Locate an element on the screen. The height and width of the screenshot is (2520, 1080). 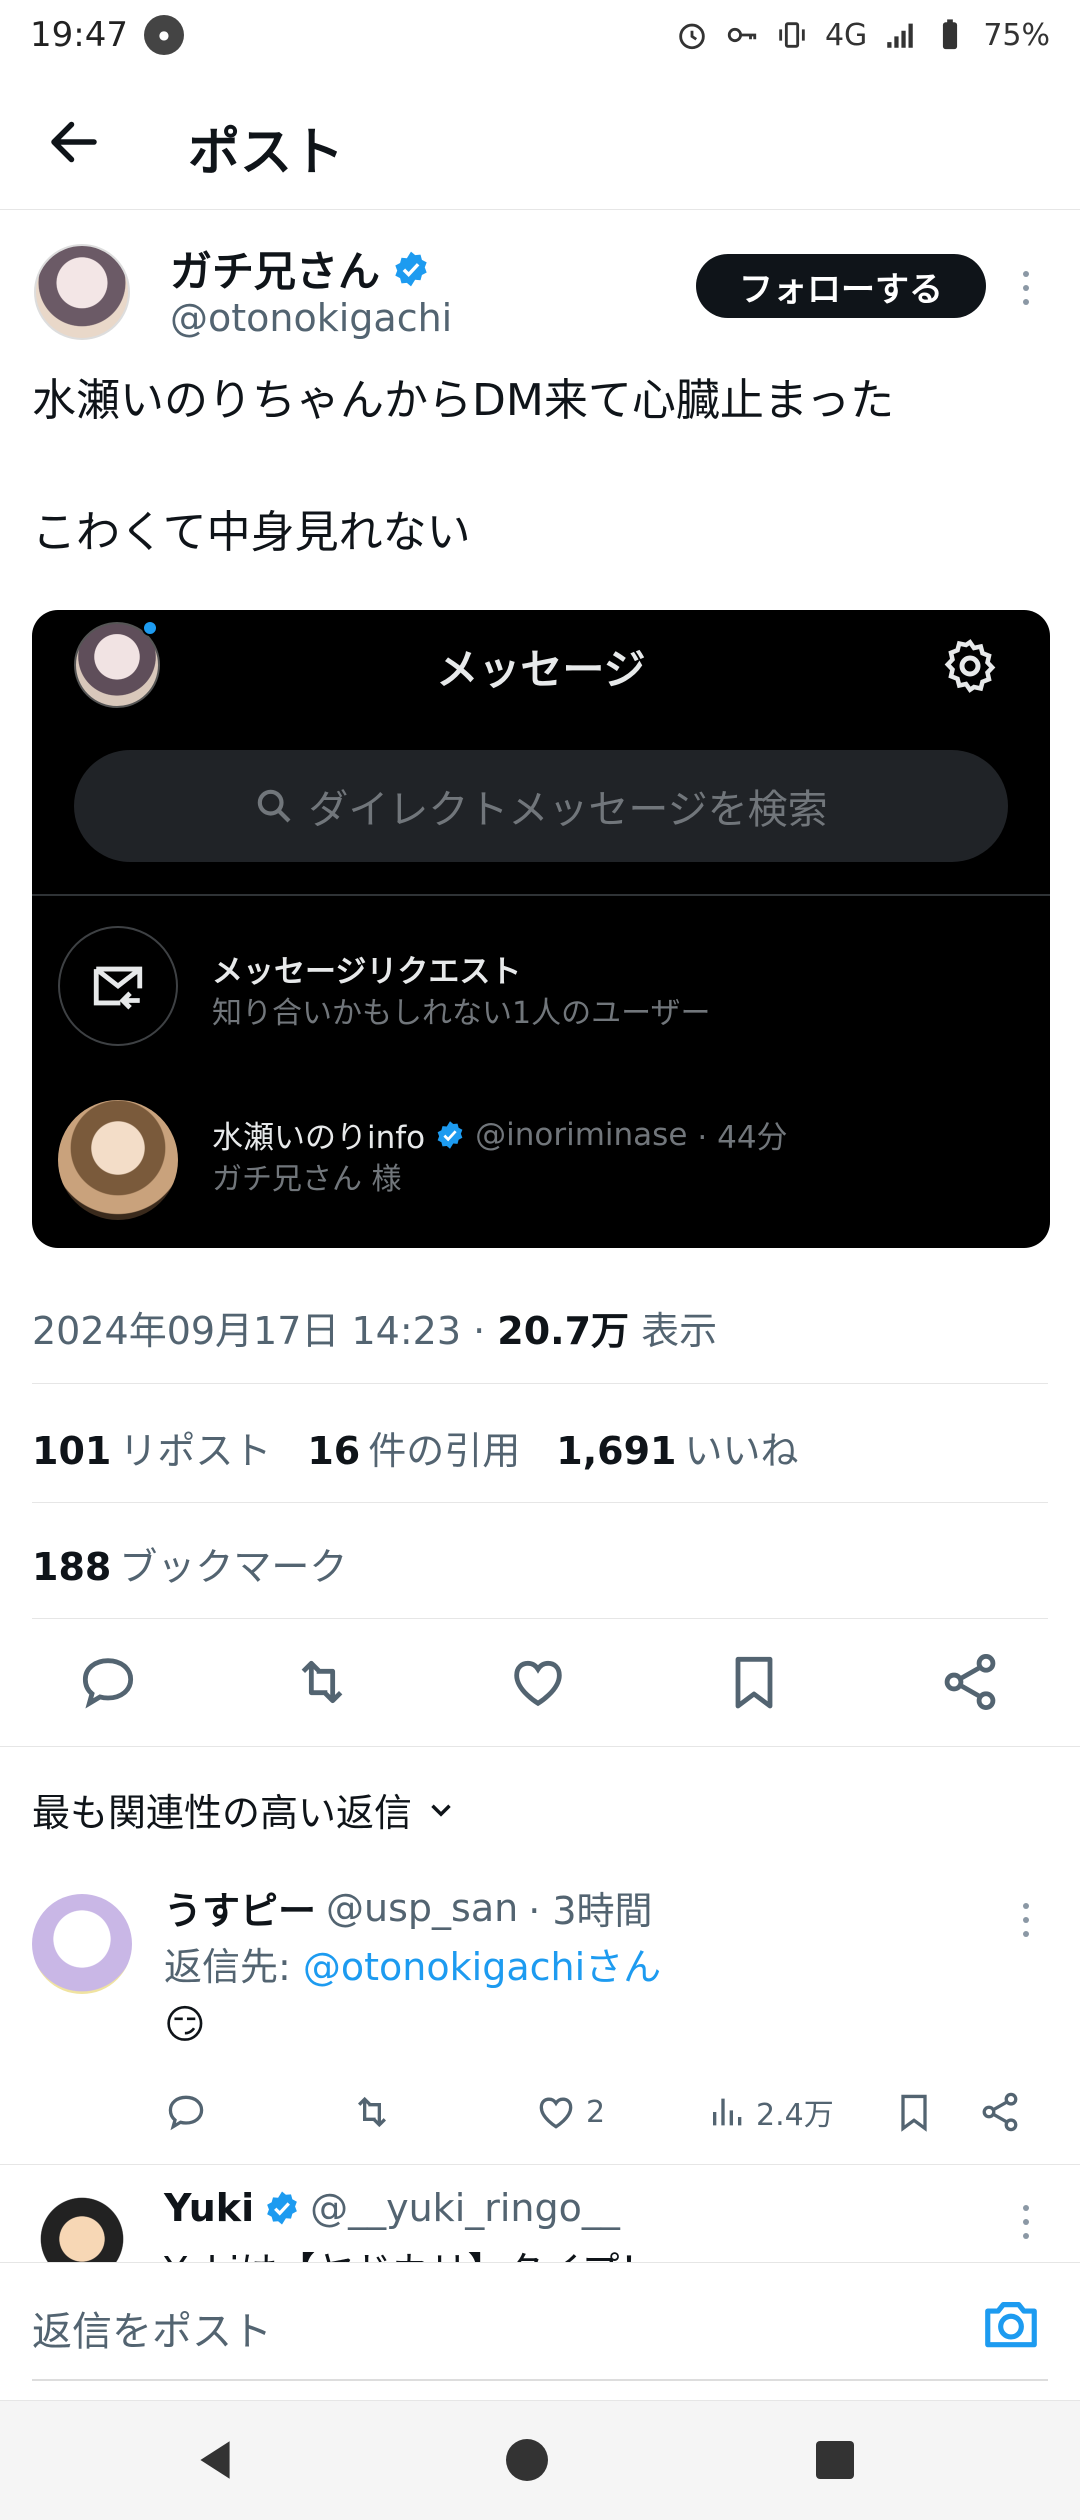
app-bar: ポスト is located at coordinates (540, 140).